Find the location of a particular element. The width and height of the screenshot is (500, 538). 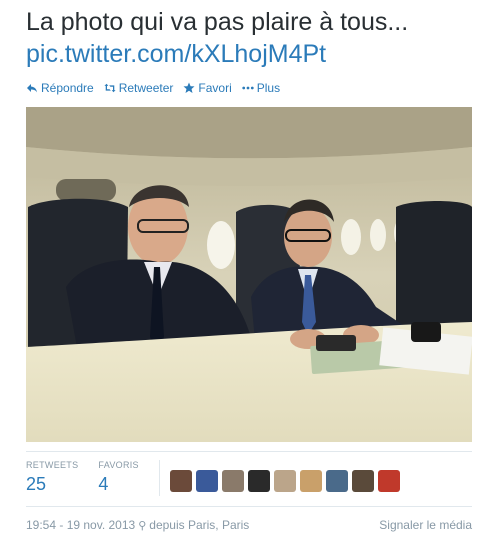

retweets-count: 25 is located at coordinates (36, 484).